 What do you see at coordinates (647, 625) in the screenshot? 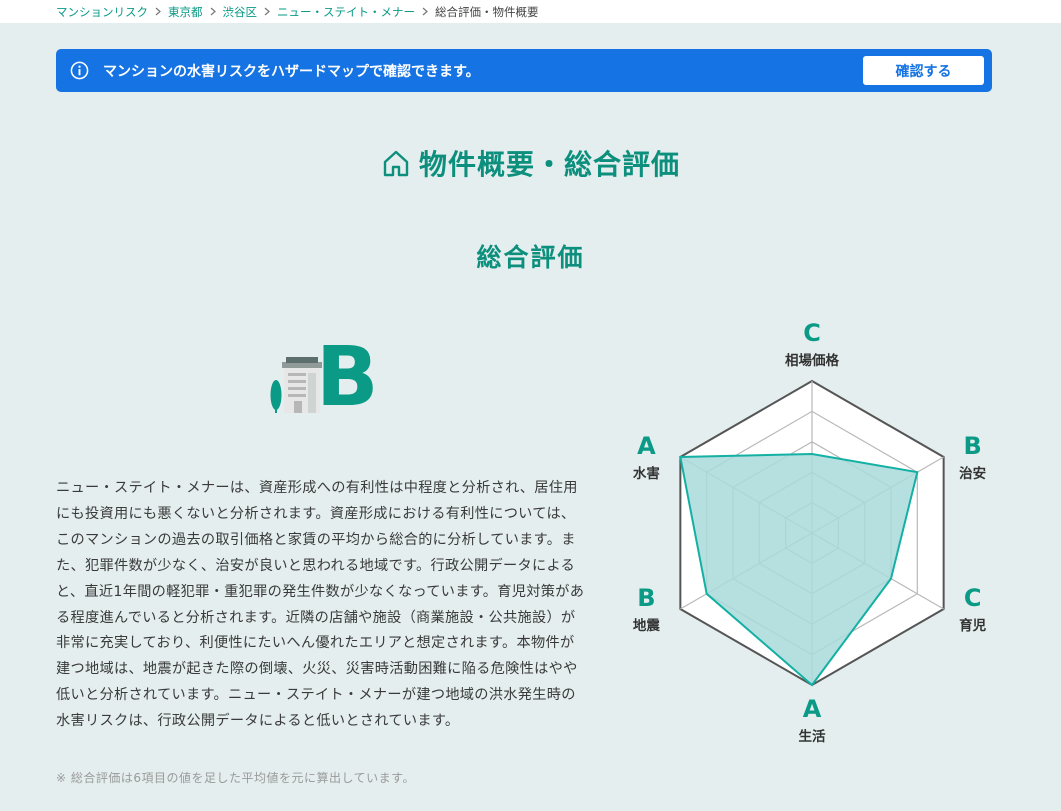
I see `radar-label-4: 地震` at bounding box center [647, 625].